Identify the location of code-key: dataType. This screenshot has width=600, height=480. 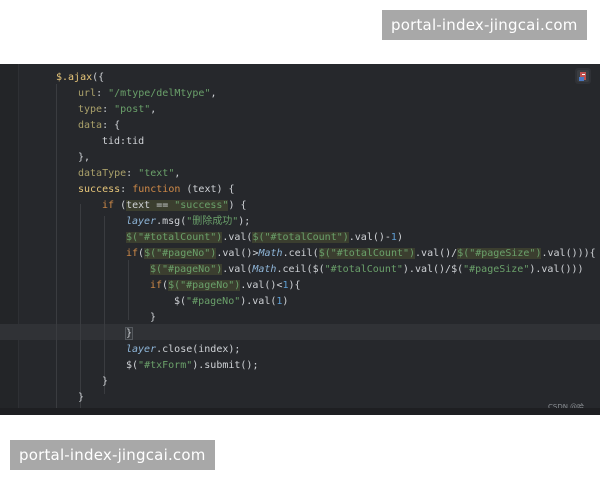
(102, 173).